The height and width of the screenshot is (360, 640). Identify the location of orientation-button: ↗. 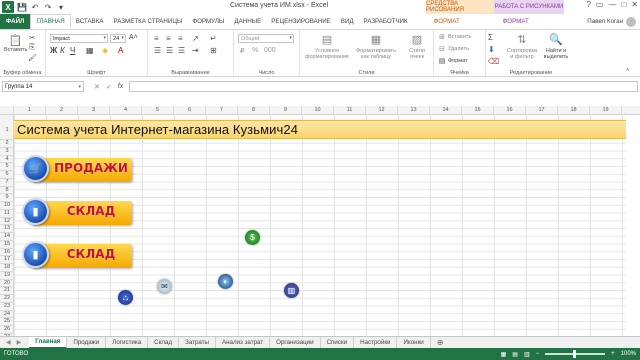
(195, 38).